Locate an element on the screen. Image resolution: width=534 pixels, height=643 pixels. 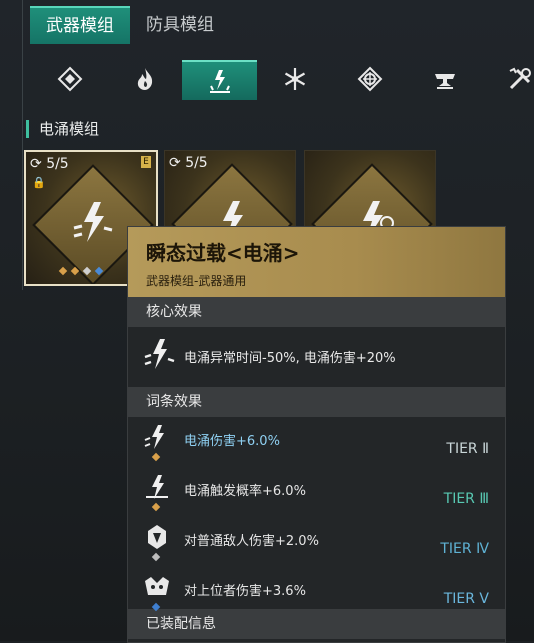
tab-element-surge is located at coordinates (219, 80).